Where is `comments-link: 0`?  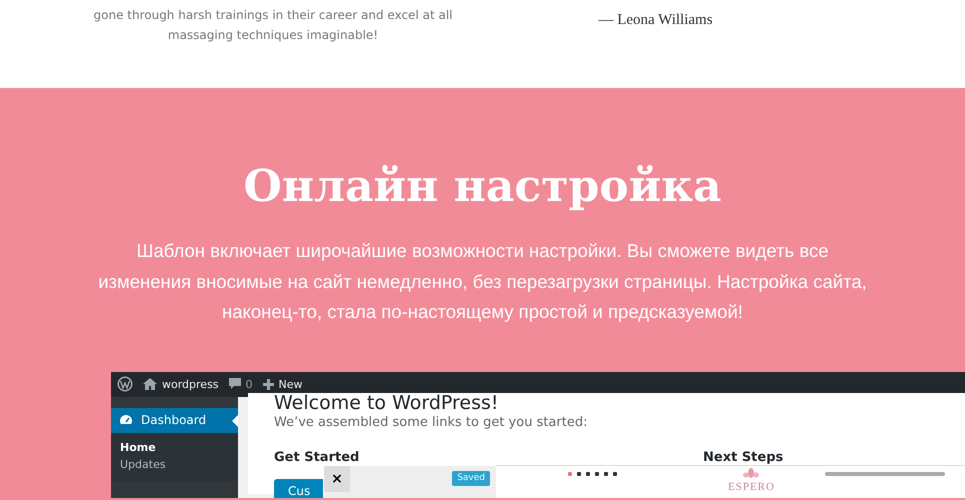 comments-link: 0 is located at coordinates (240, 384).